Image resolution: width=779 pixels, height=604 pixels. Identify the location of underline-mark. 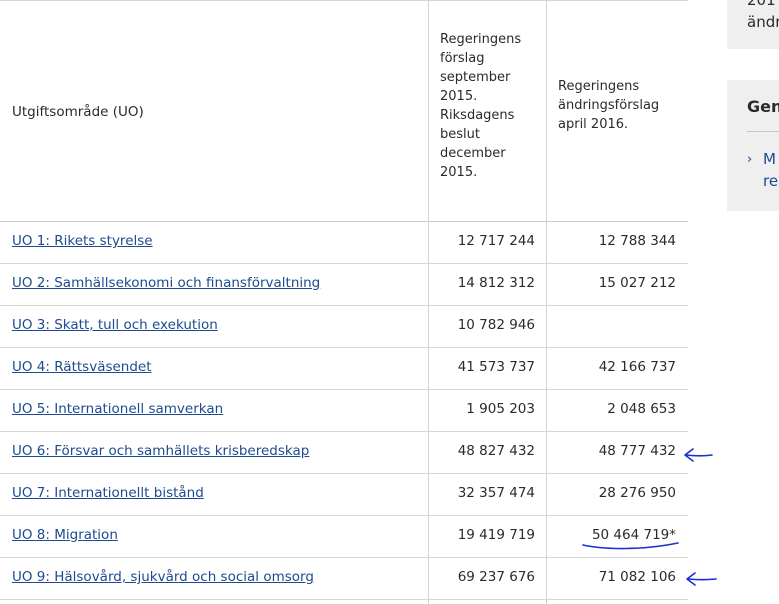
(630, 546).